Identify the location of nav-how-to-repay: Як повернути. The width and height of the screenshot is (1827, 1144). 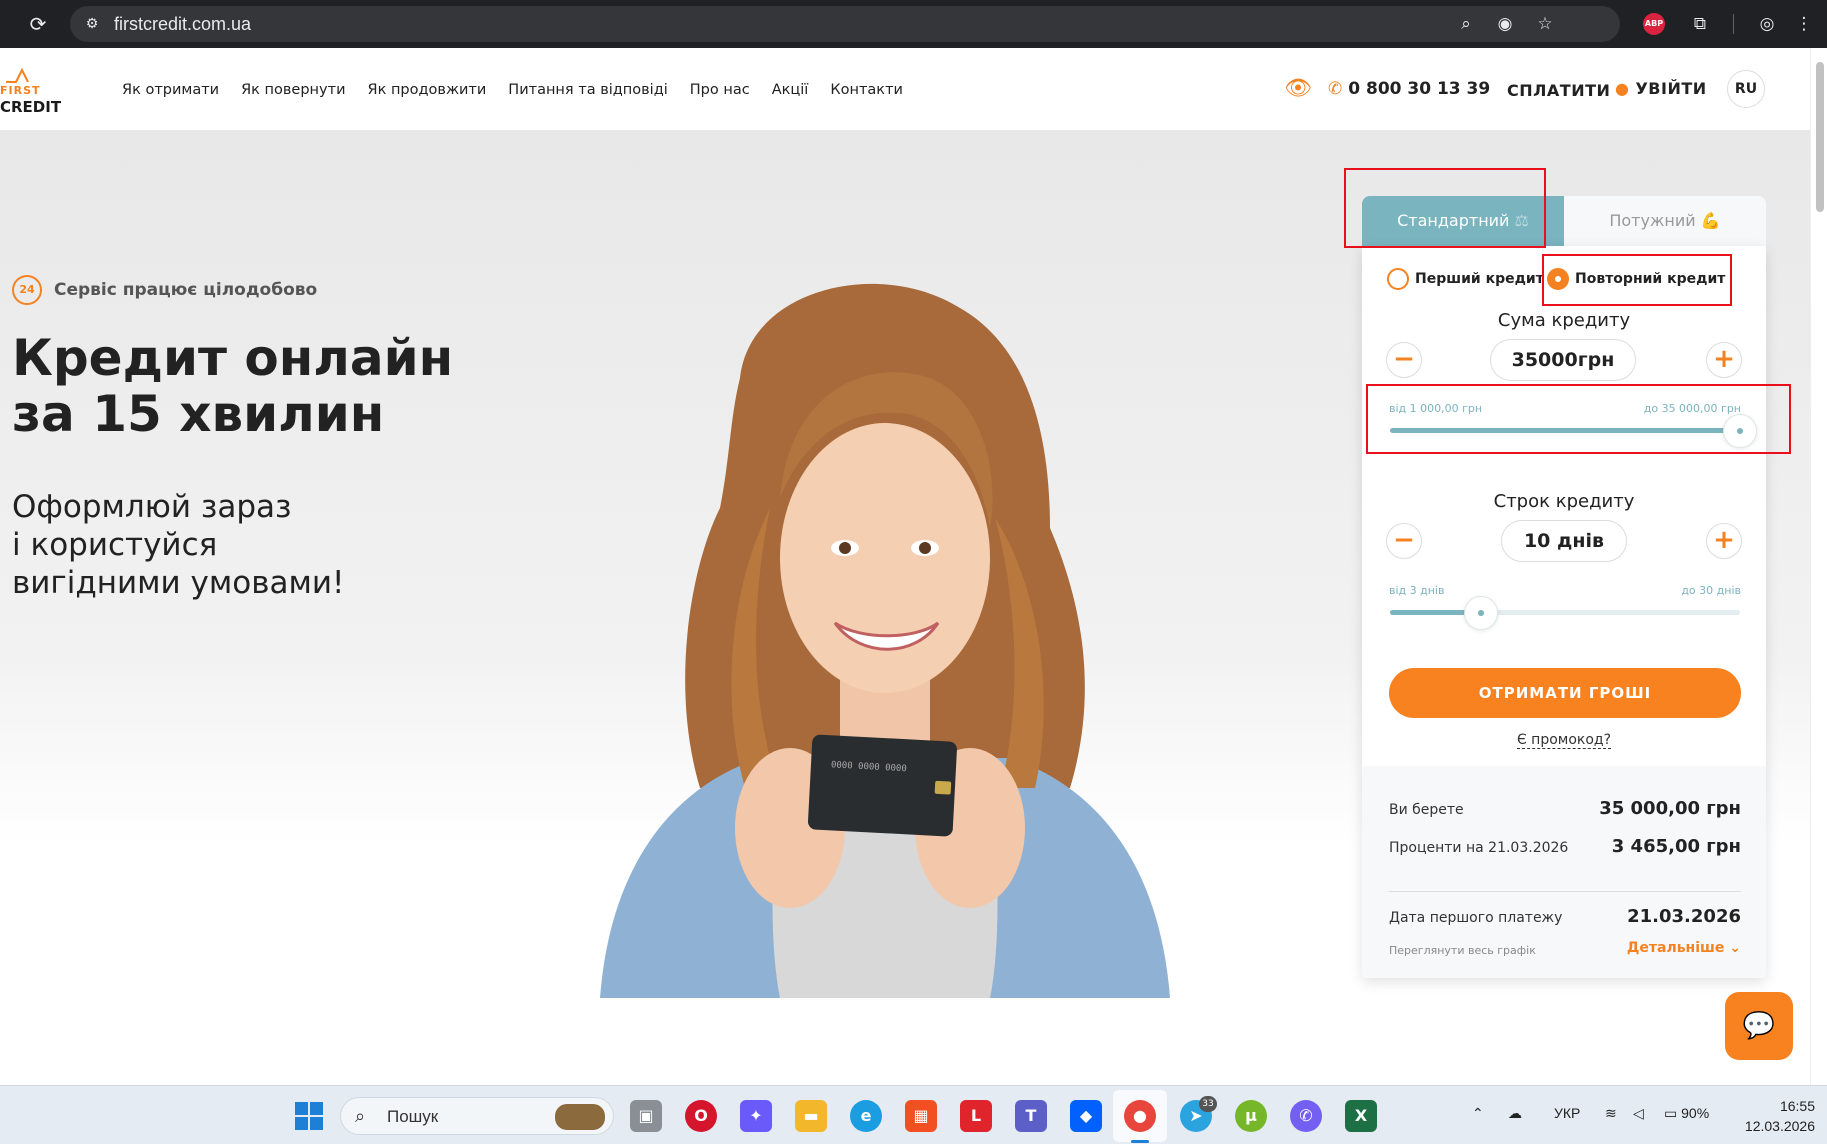
(293, 90).